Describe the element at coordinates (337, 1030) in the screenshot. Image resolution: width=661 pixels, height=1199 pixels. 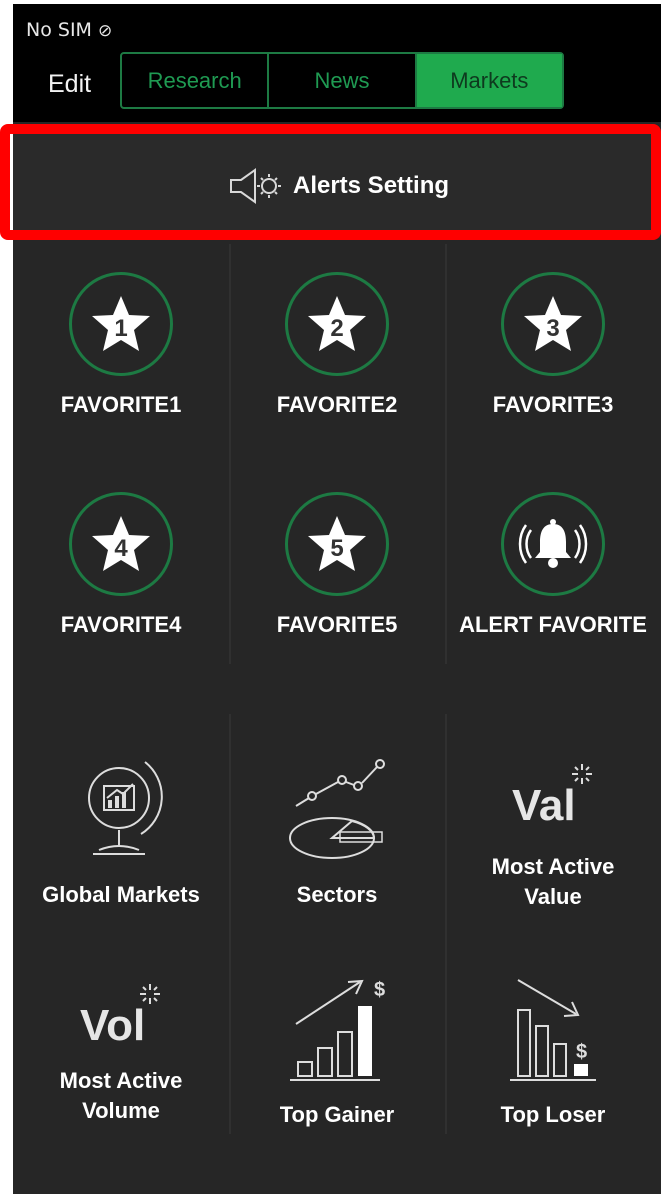
I see `rising-bars-icon: $` at that location.